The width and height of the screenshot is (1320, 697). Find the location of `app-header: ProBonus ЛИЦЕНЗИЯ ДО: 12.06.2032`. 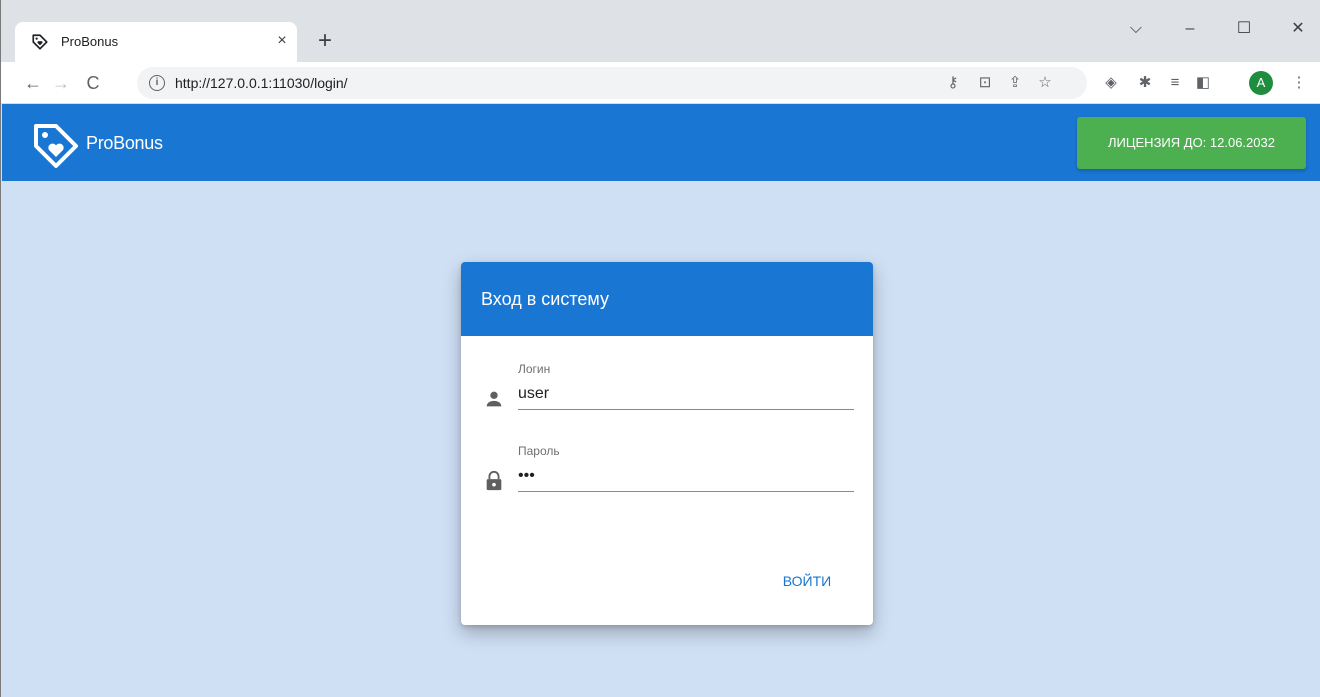

app-header: ProBonus ЛИЦЕНЗИЯ ДО: 12.06.2032 is located at coordinates (661, 142).